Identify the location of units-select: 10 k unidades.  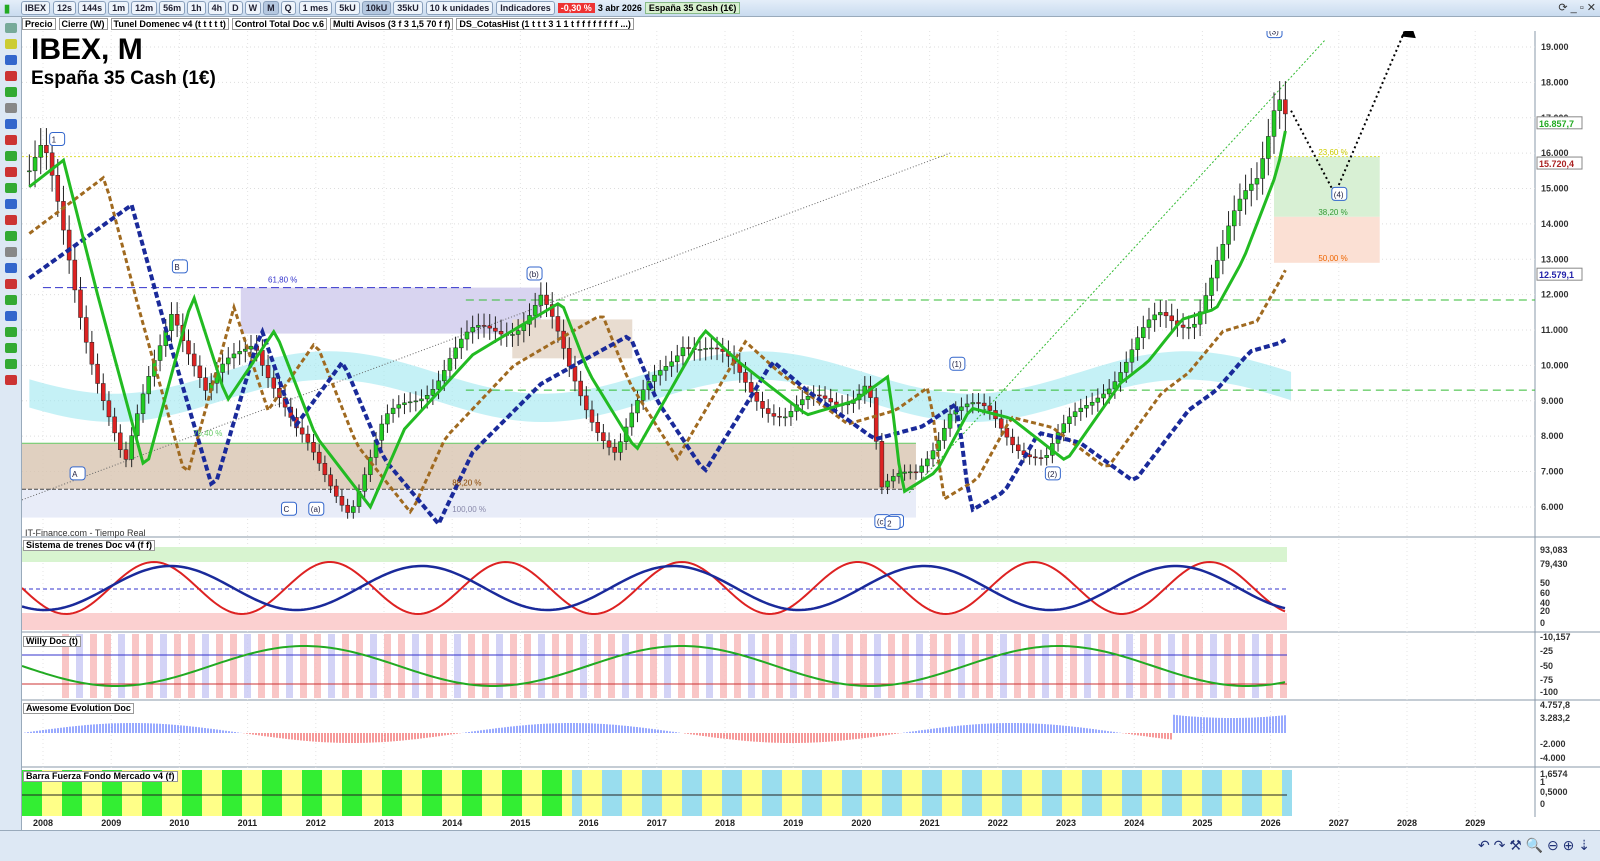
(459, 8).